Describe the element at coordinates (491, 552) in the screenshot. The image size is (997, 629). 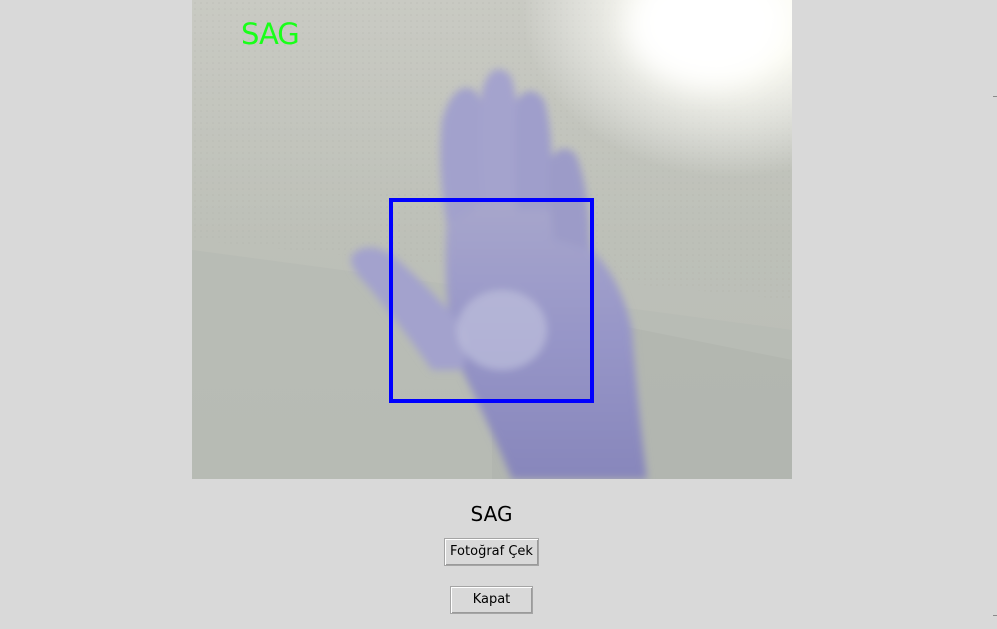
I see `capture-photo-button: Fotoğraf Çek` at that location.